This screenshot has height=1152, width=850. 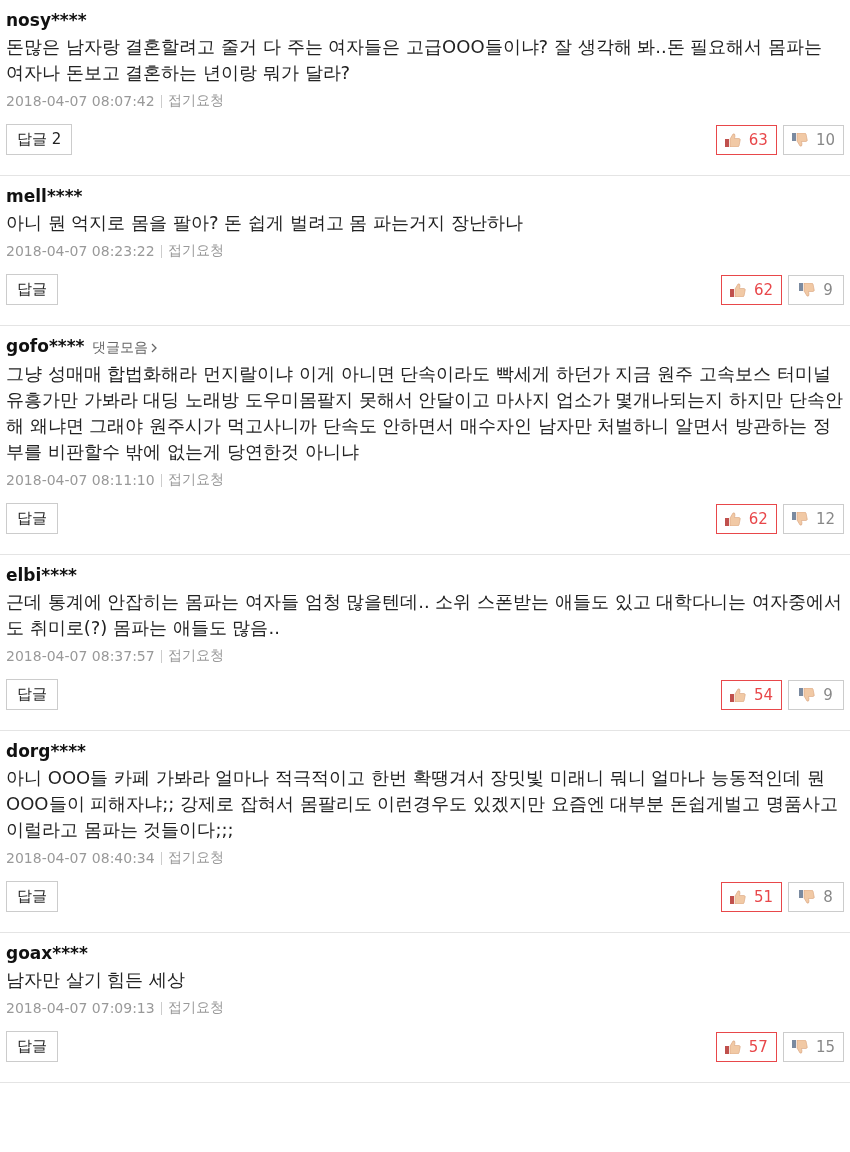 I want to click on comment-date: 2018-04-07 08:23:22, so click(x=80, y=251).